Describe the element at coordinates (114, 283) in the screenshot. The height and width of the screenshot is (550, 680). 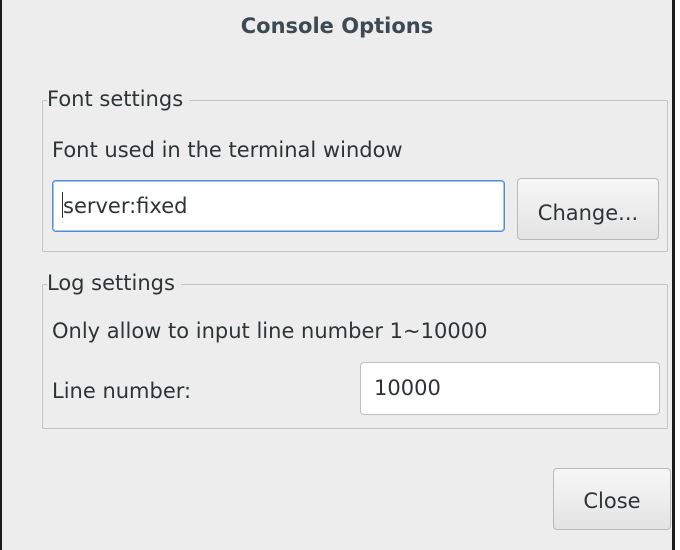
I see `log-settings-legend: Log settings` at that location.